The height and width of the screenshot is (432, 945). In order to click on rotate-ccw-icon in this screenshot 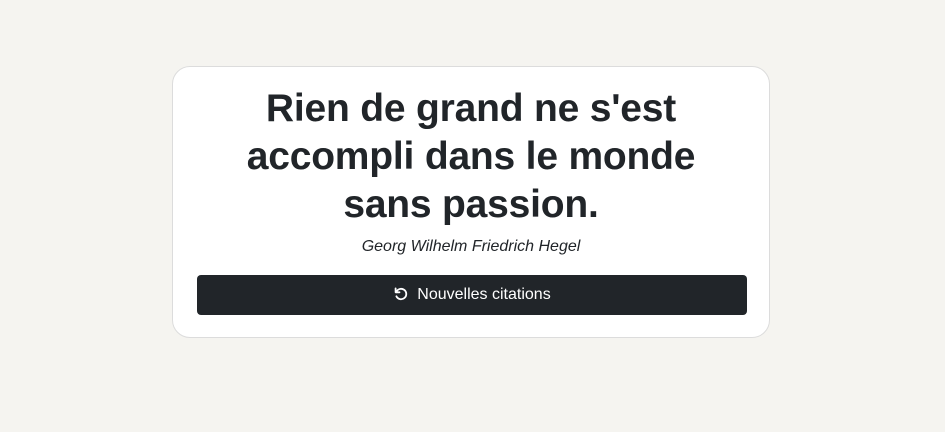, I will do `click(401, 294)`.